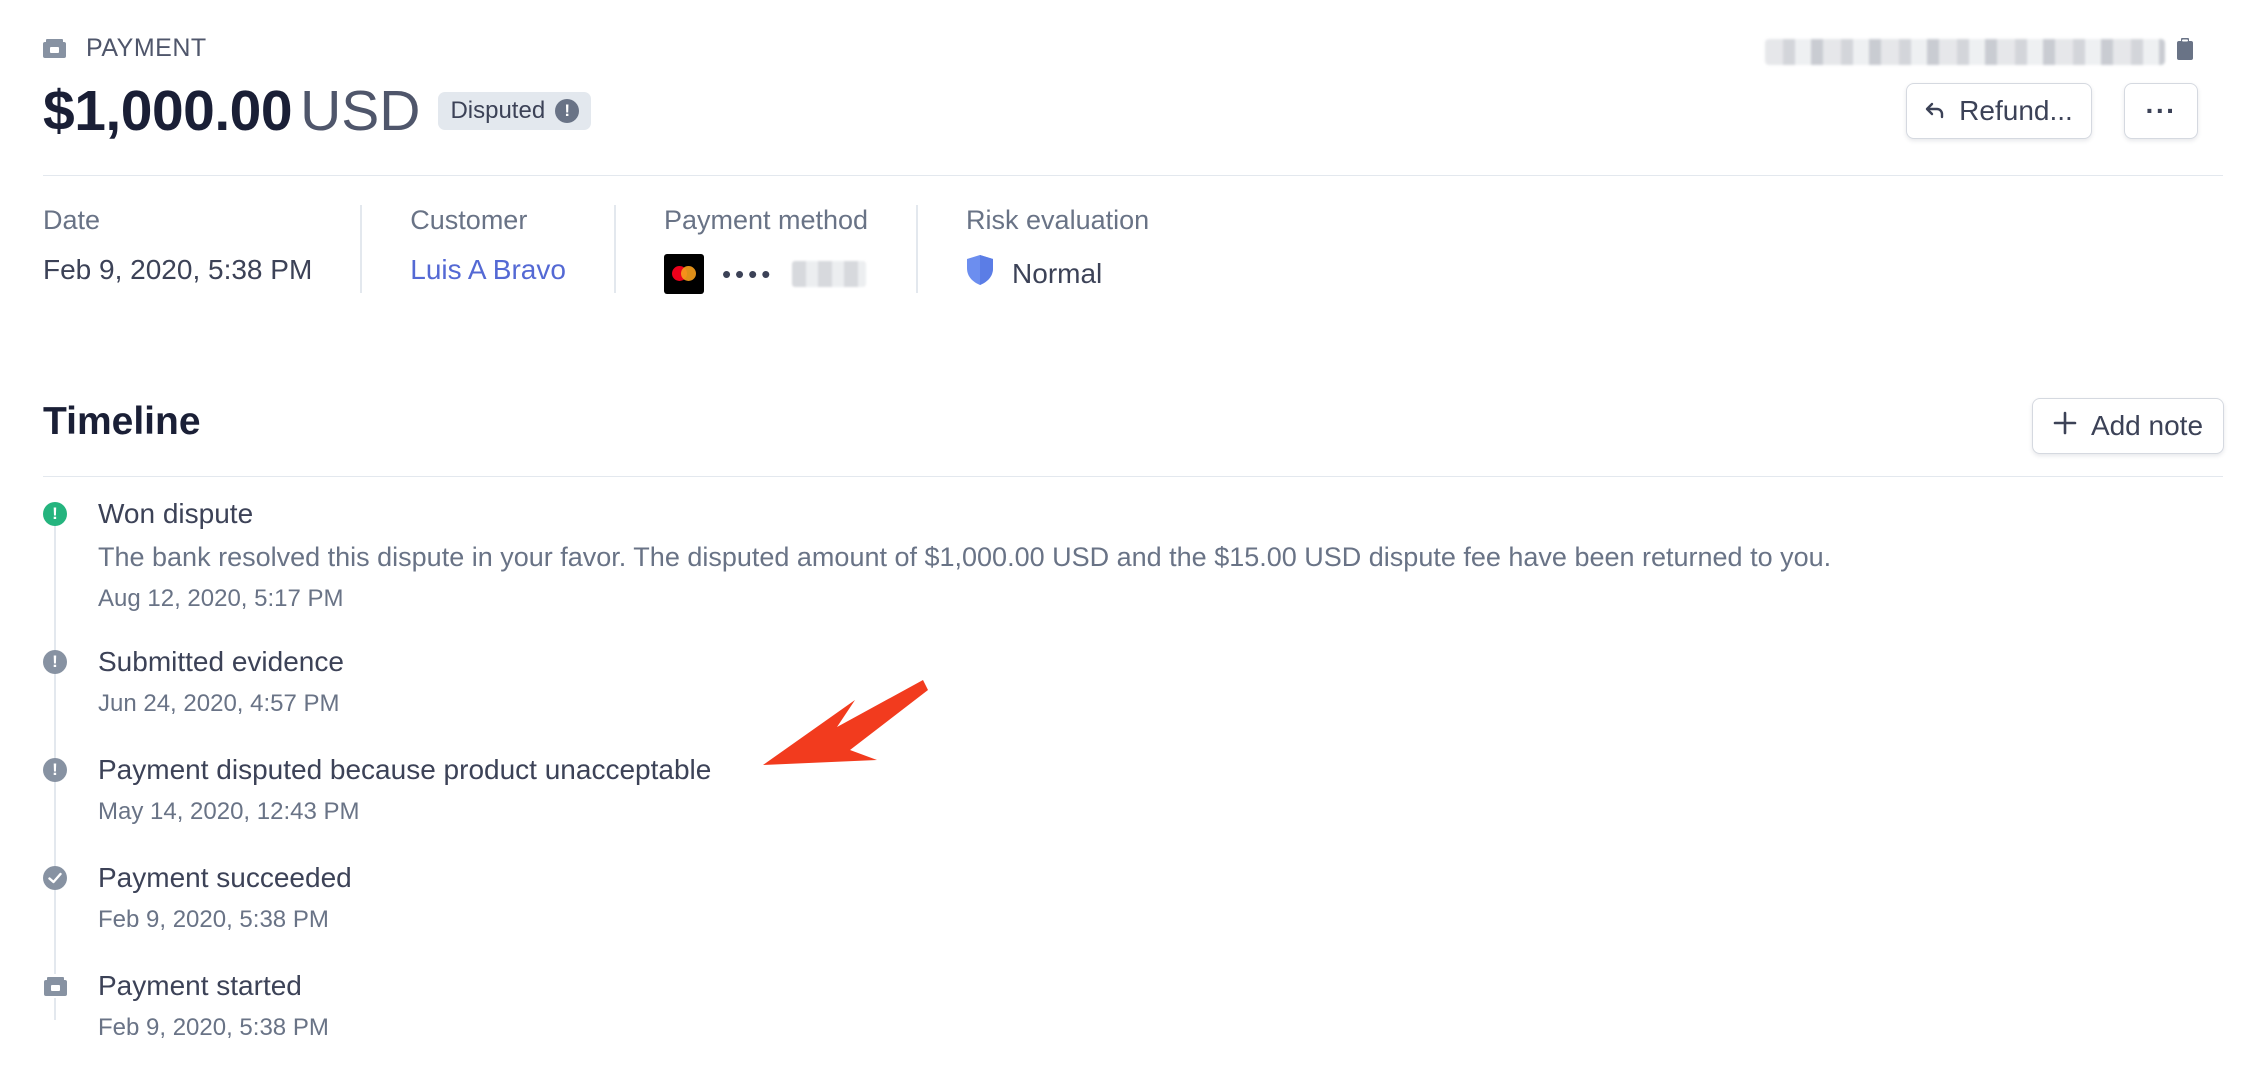  What do you see at coordinates (221, 661) in the screenshot?
I see `timeline-item-title: Submitted evidence` at bounding box center [221, 661].